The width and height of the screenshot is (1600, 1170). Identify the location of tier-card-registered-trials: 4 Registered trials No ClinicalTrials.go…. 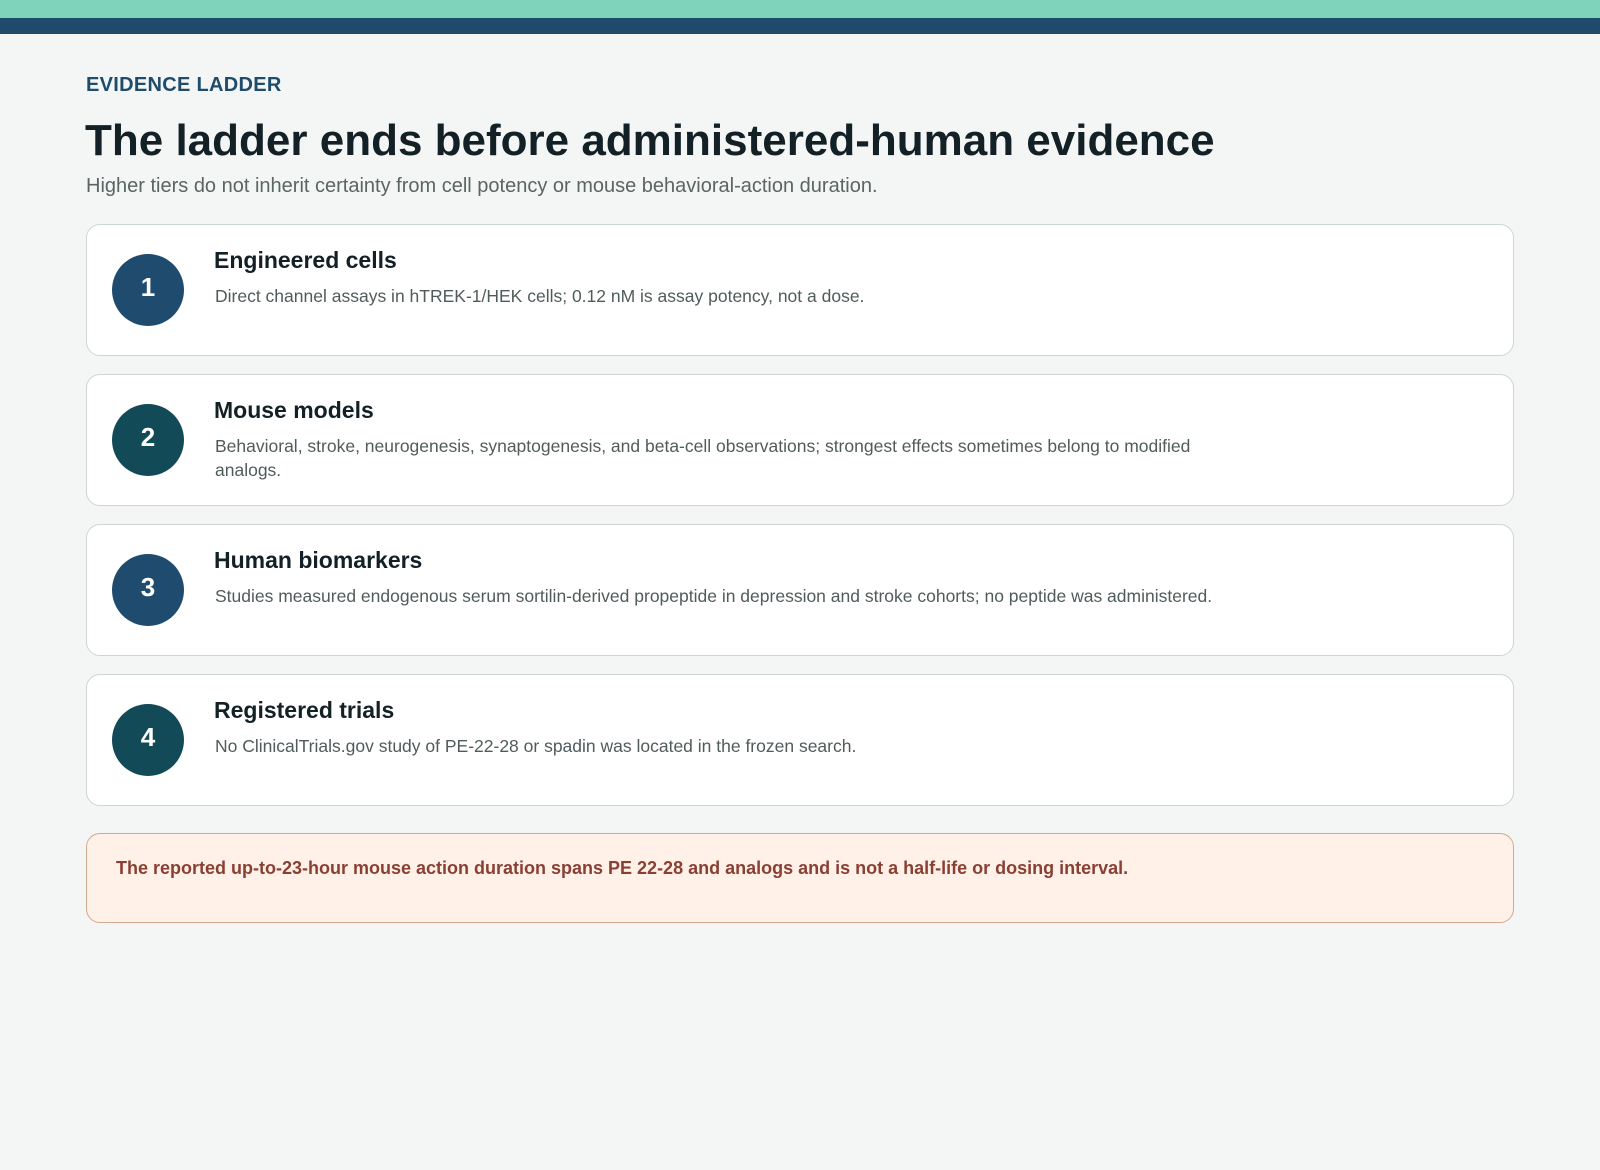
(800, 740).